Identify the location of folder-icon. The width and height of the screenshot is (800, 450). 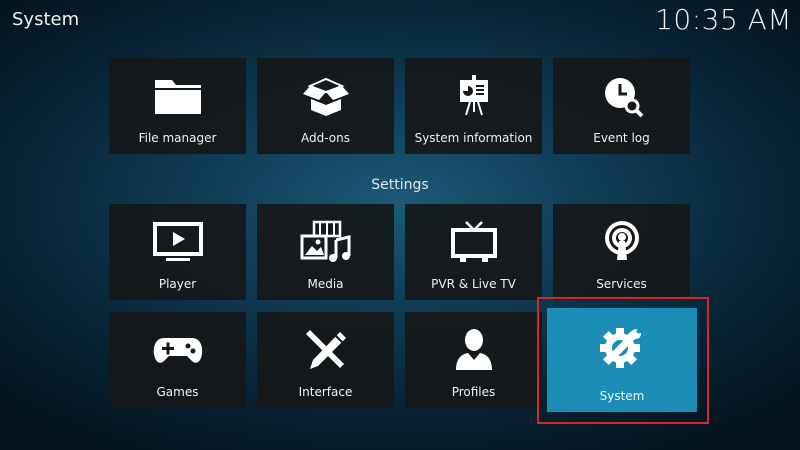
(178, 96).